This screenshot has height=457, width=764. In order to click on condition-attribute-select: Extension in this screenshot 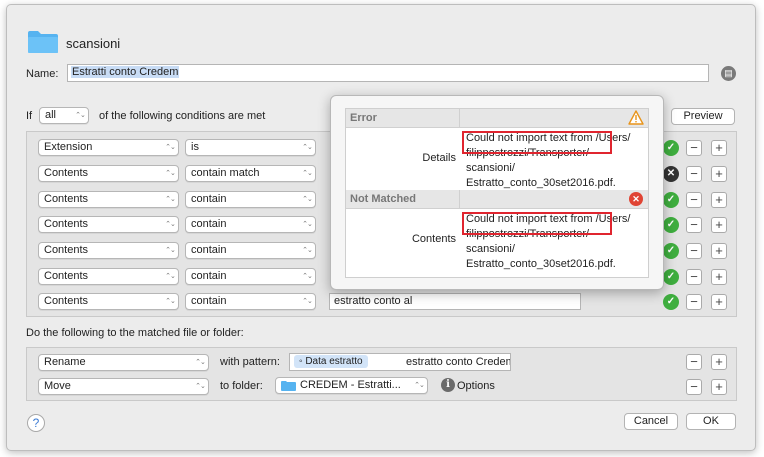, I will do `click(108, 147)`.